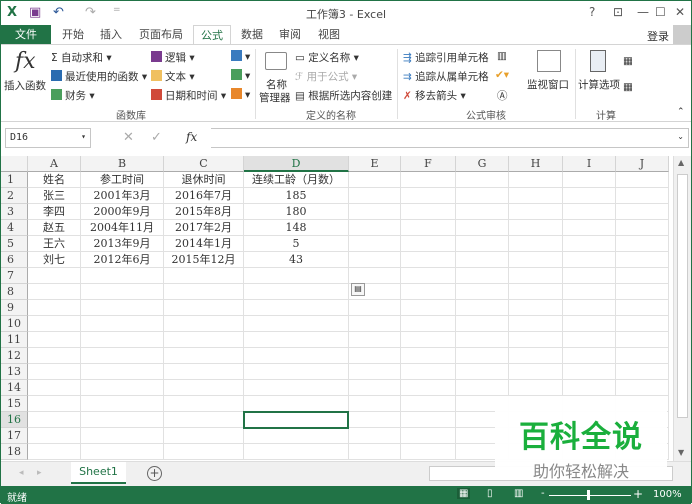 The height and width of the screenshot is (504, 692). I want to click on cell-I13, so click(589, 372).